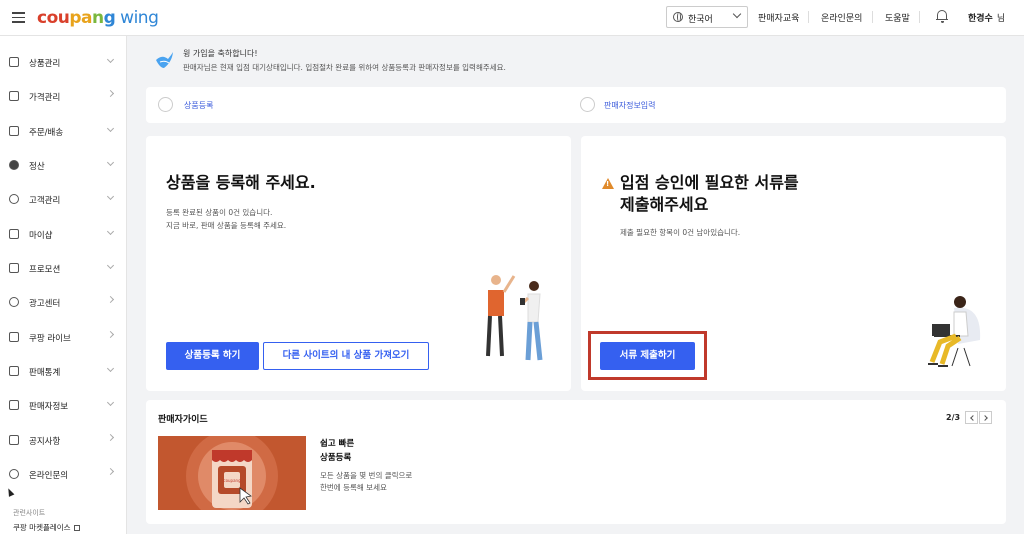 This screenshot has height=534, width=1024. What do you see at coordinates (49, 407) in the screenshot?
I see `sidebar-item-label: 판매자정보` at bounding box center [49, 407].